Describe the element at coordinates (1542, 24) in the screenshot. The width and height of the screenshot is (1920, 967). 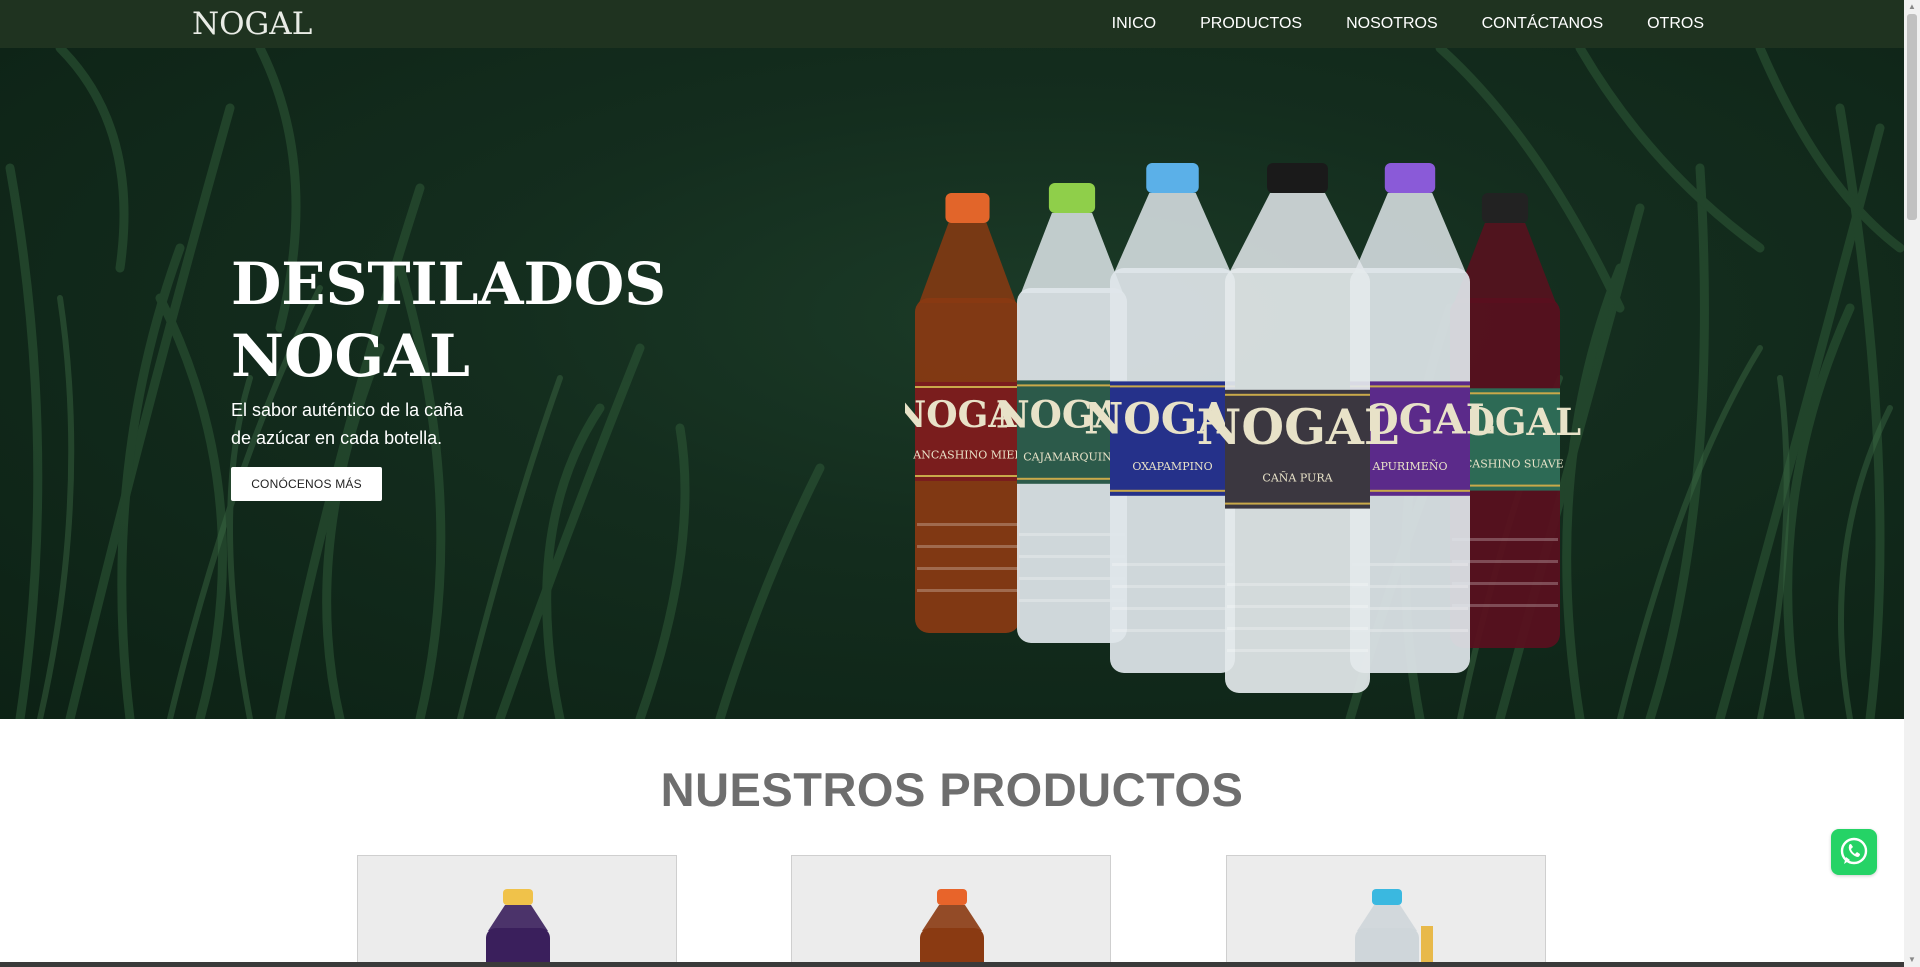
I see `nav-link-contactanos: CONTÁCTANOS` at that location.